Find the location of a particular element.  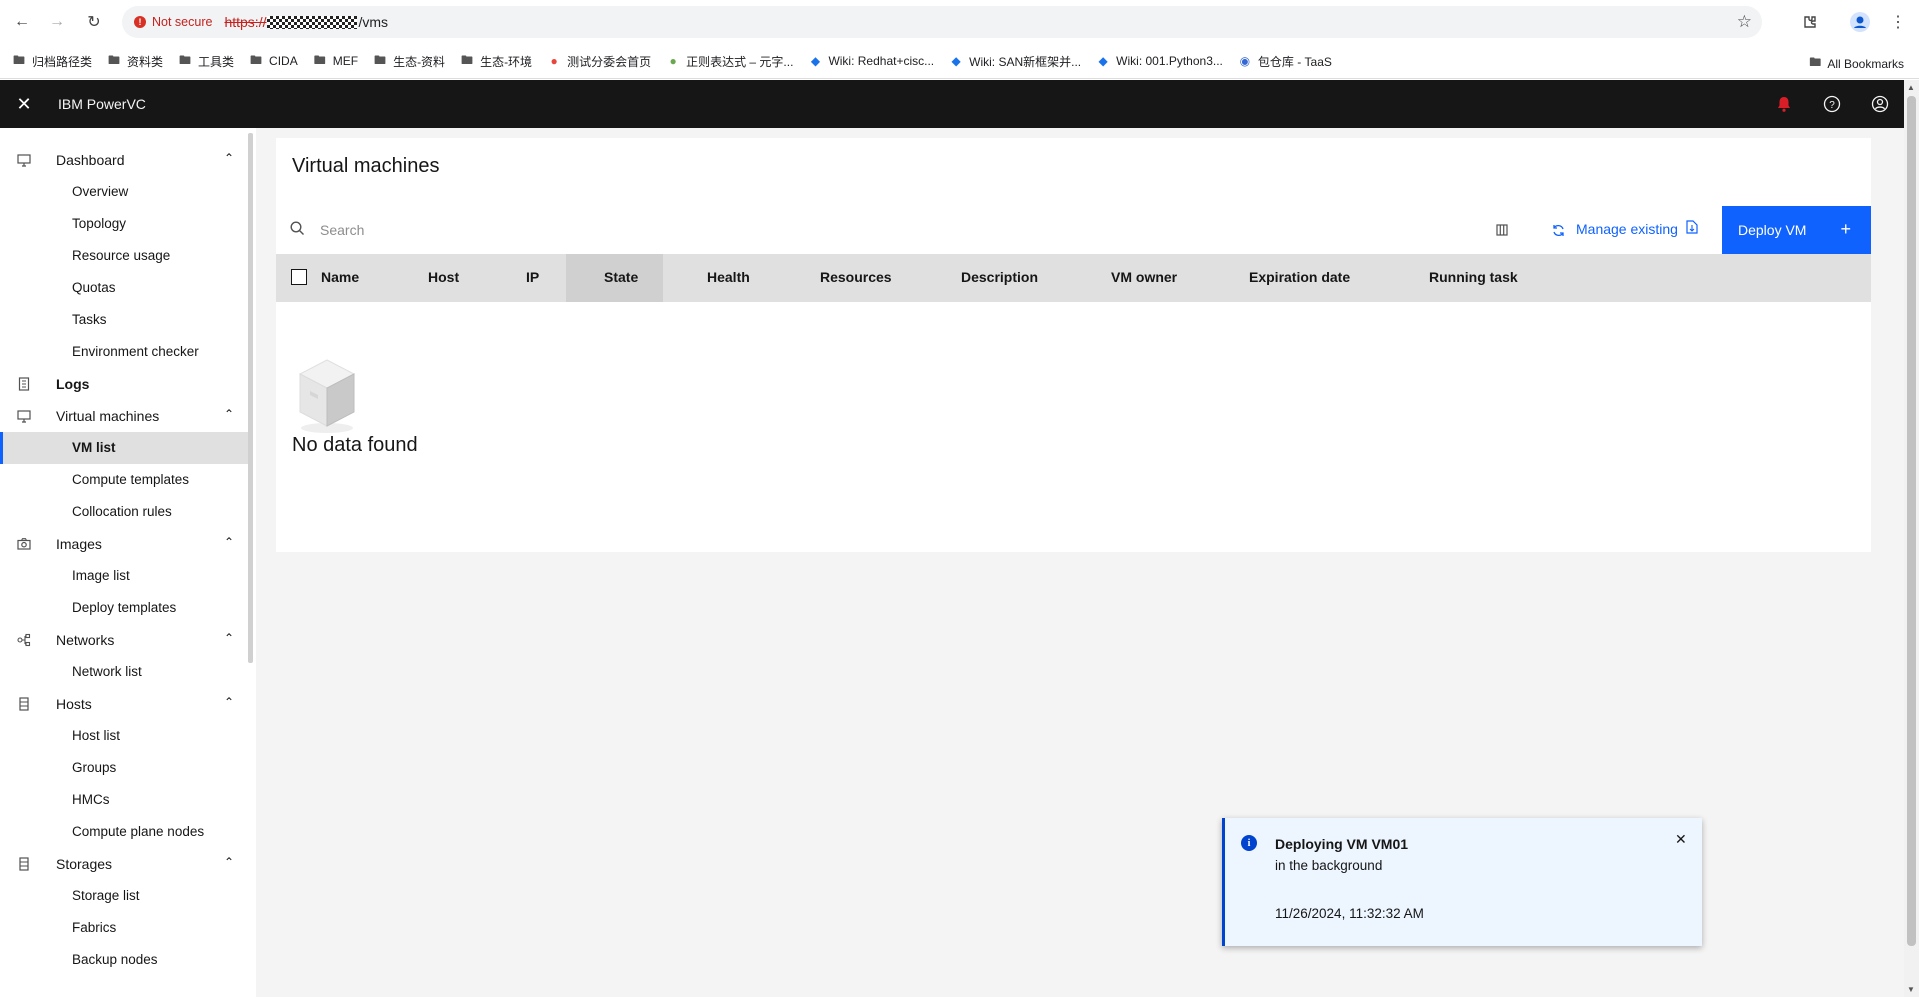

column-header-host: Host is located at coordinates (443, 277).